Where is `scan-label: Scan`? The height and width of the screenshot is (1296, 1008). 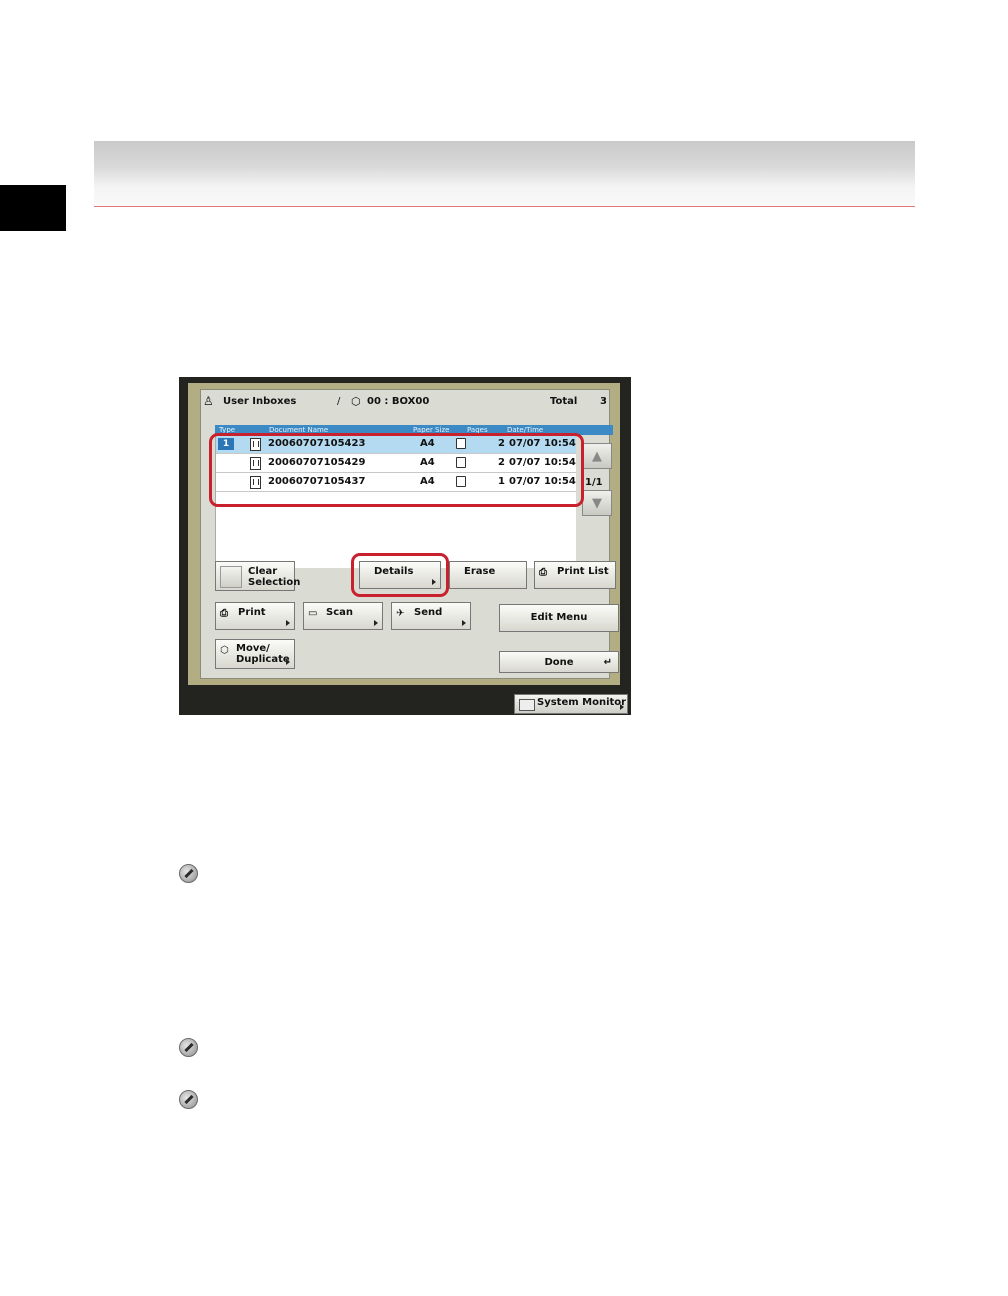 scan-label: Scan is located at coordinates (339, 612).